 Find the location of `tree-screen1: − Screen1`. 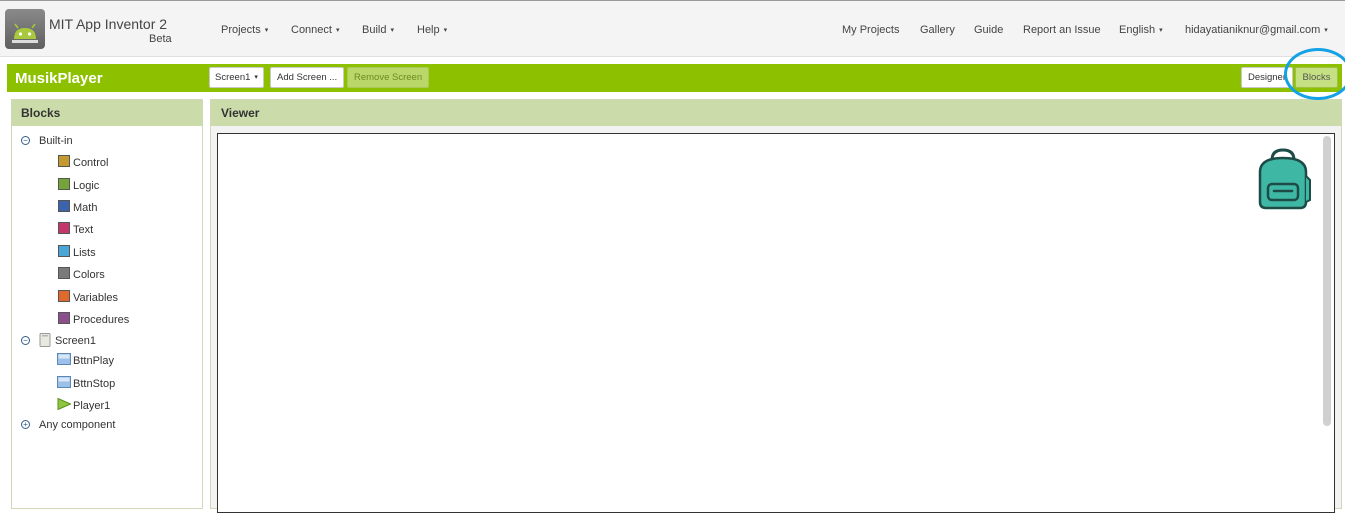

tree-screen1: − Screen1 is located at coordinates (58, 340).